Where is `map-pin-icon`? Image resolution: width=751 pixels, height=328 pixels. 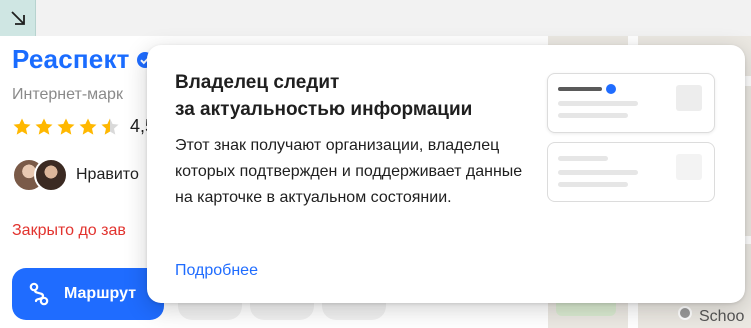
map-pin-icon is located at coordinates (685, 313).